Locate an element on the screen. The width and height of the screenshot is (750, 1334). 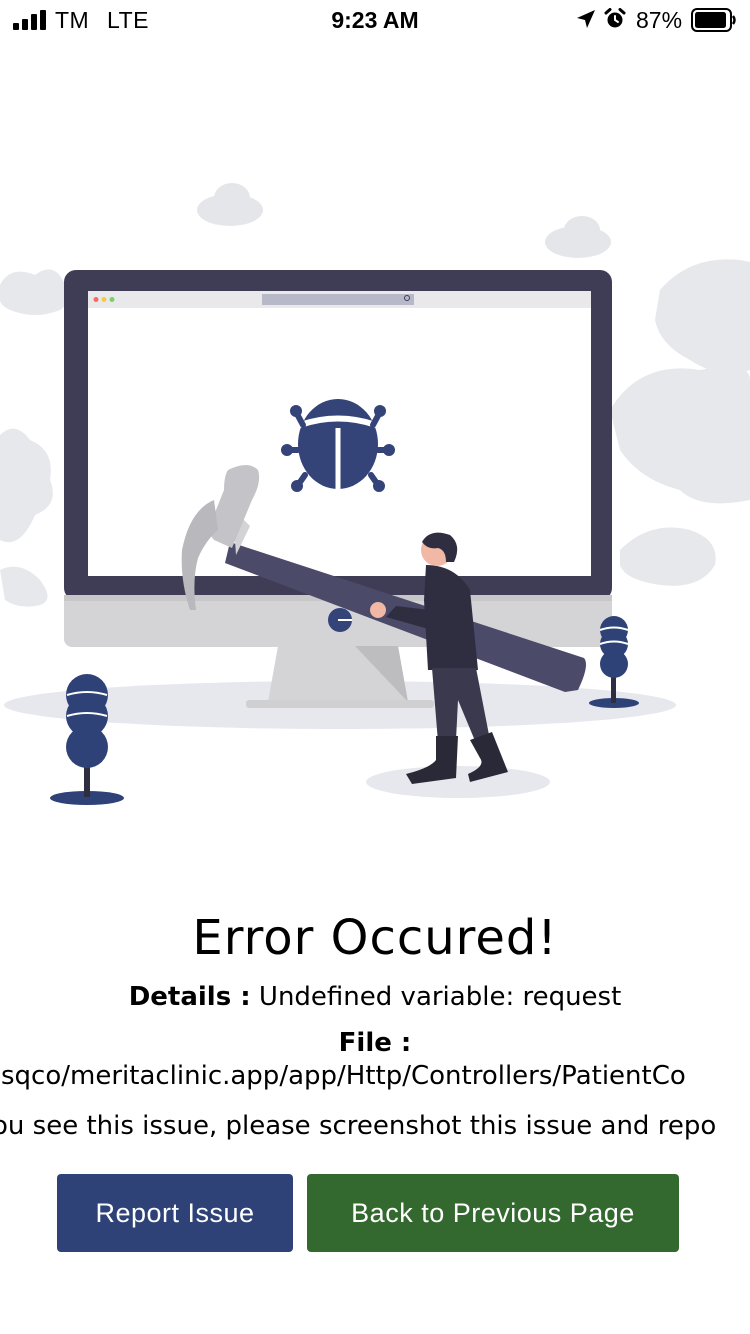
details-label: Details : is located at coordinates (189, 997).